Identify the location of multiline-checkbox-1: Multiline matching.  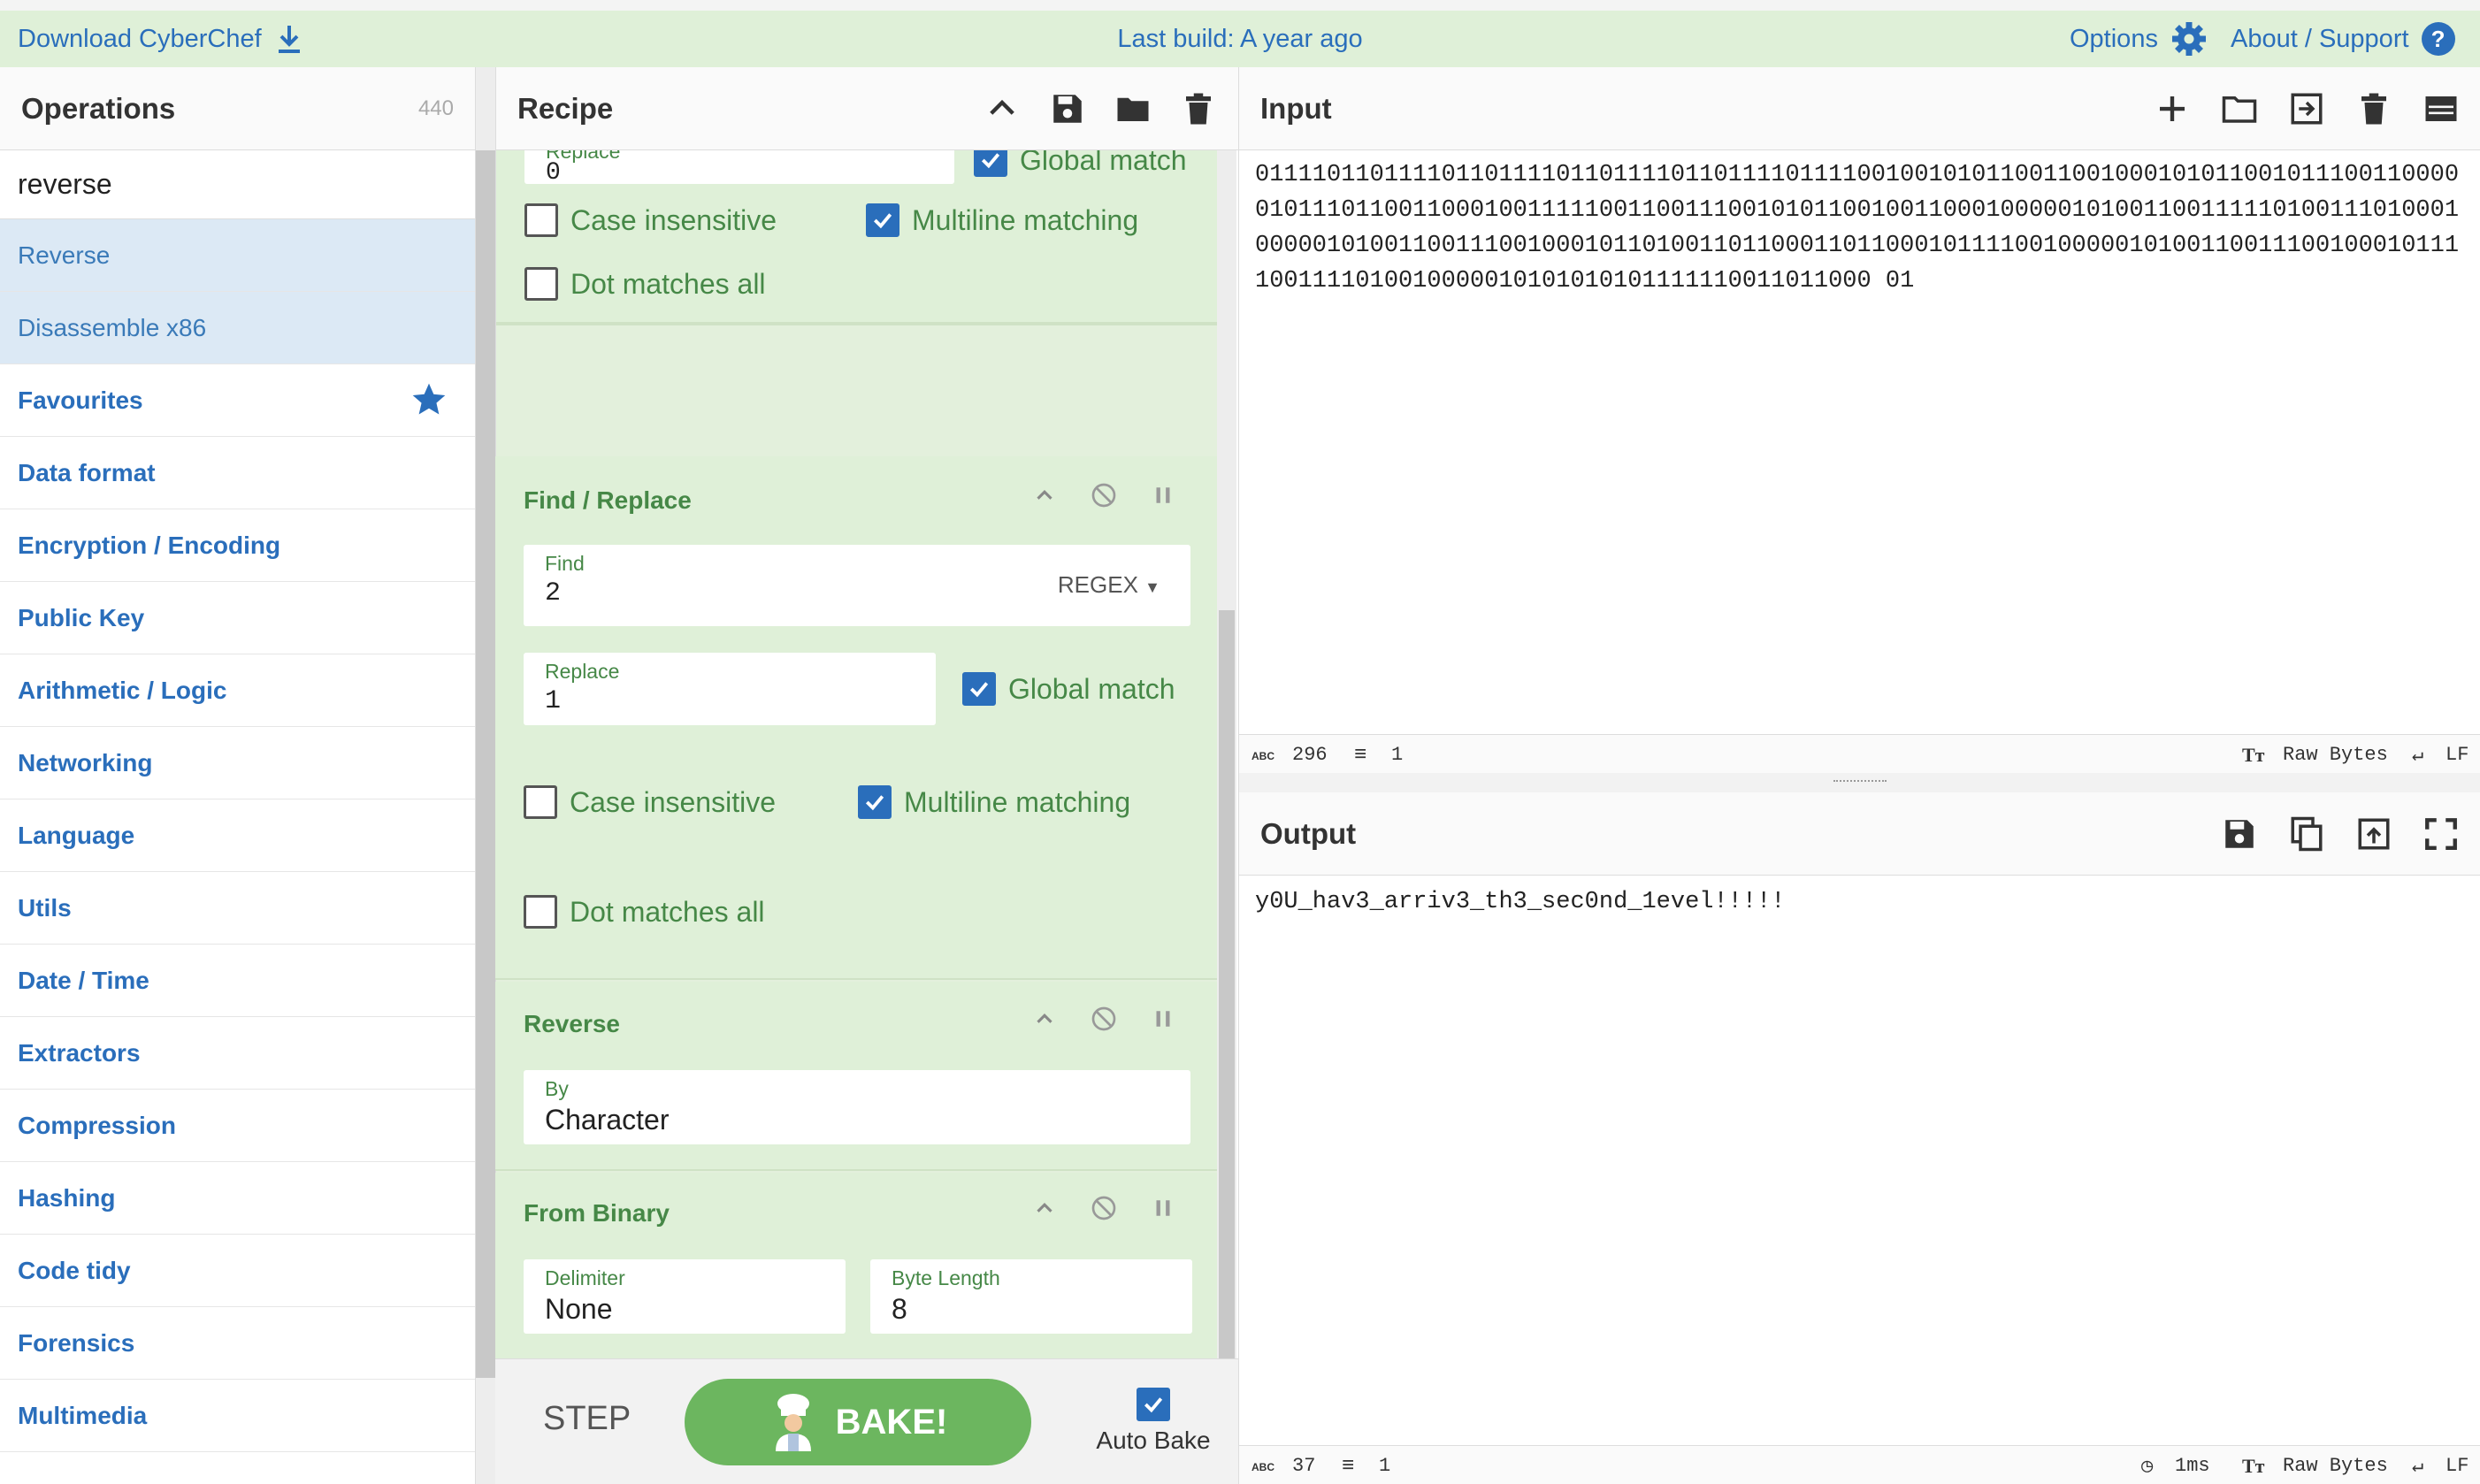
(1002, 220).